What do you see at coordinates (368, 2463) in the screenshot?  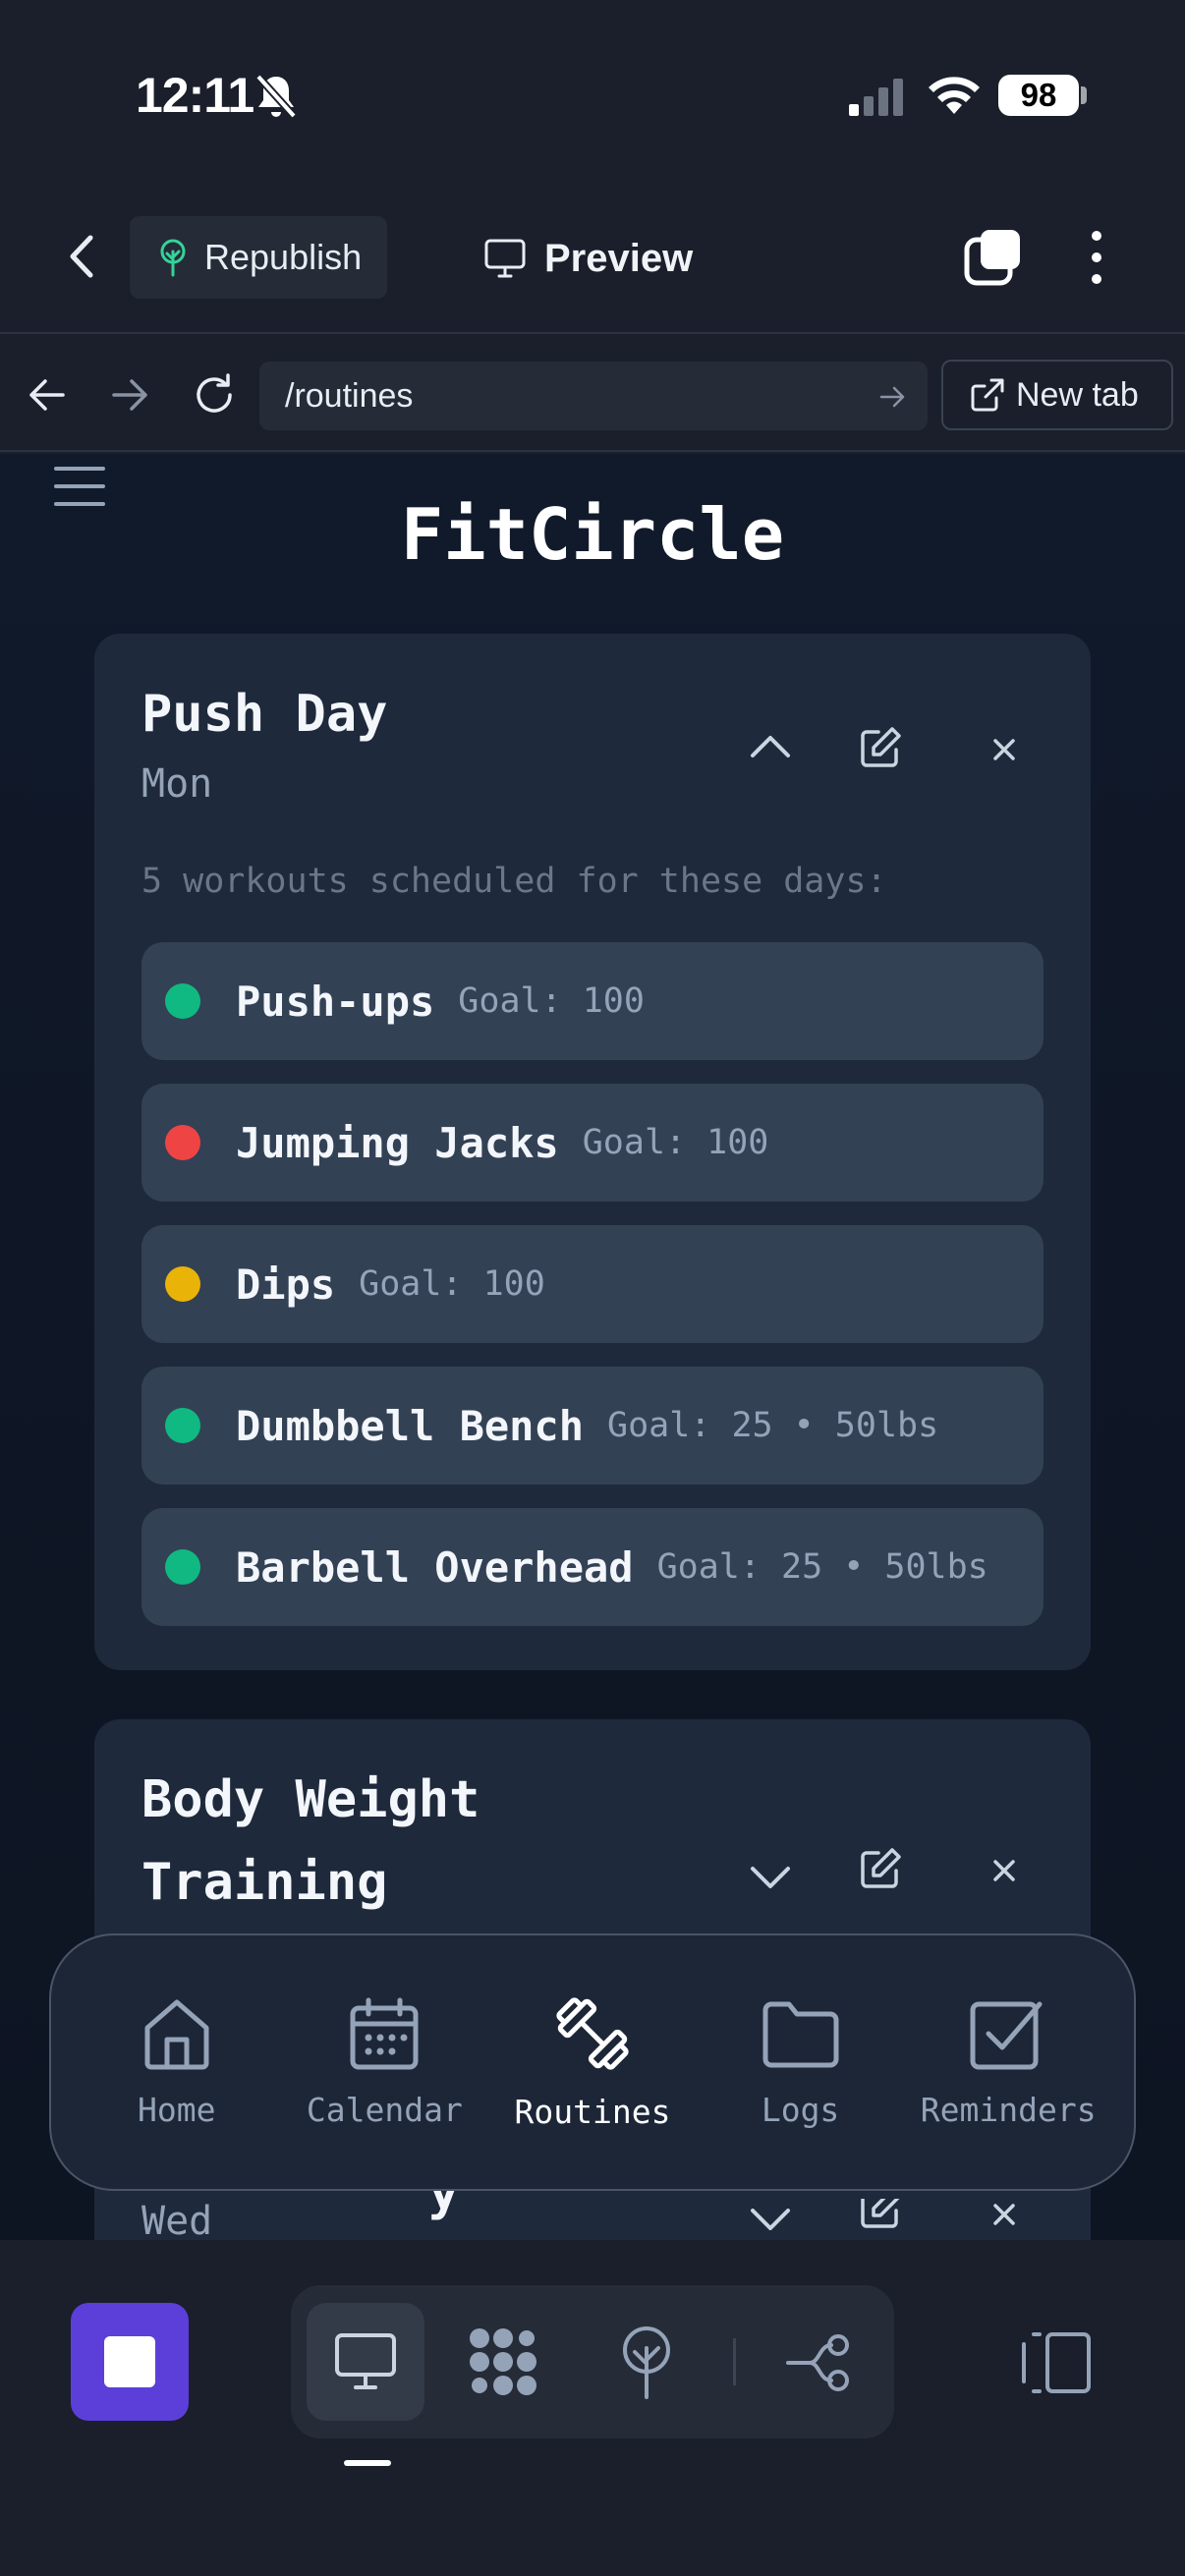 I see `active-view-indicator` at bounding box center [368, 2463].